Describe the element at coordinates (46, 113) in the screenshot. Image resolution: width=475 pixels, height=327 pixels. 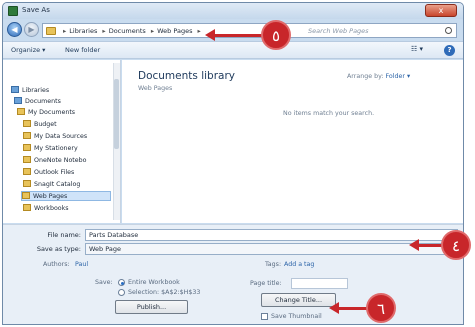
I see `tree-item-my-documents: My Documents` at that location.